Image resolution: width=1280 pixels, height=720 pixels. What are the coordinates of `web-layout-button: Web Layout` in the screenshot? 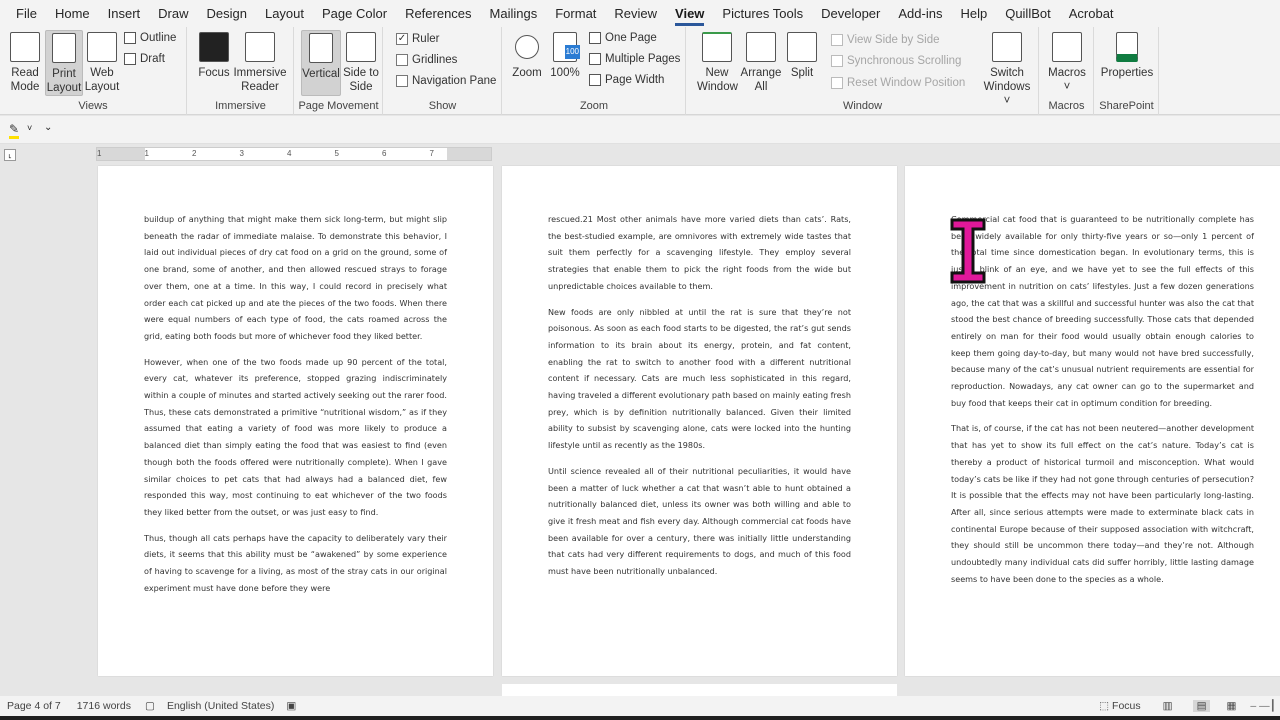 It's located at (102, 62).